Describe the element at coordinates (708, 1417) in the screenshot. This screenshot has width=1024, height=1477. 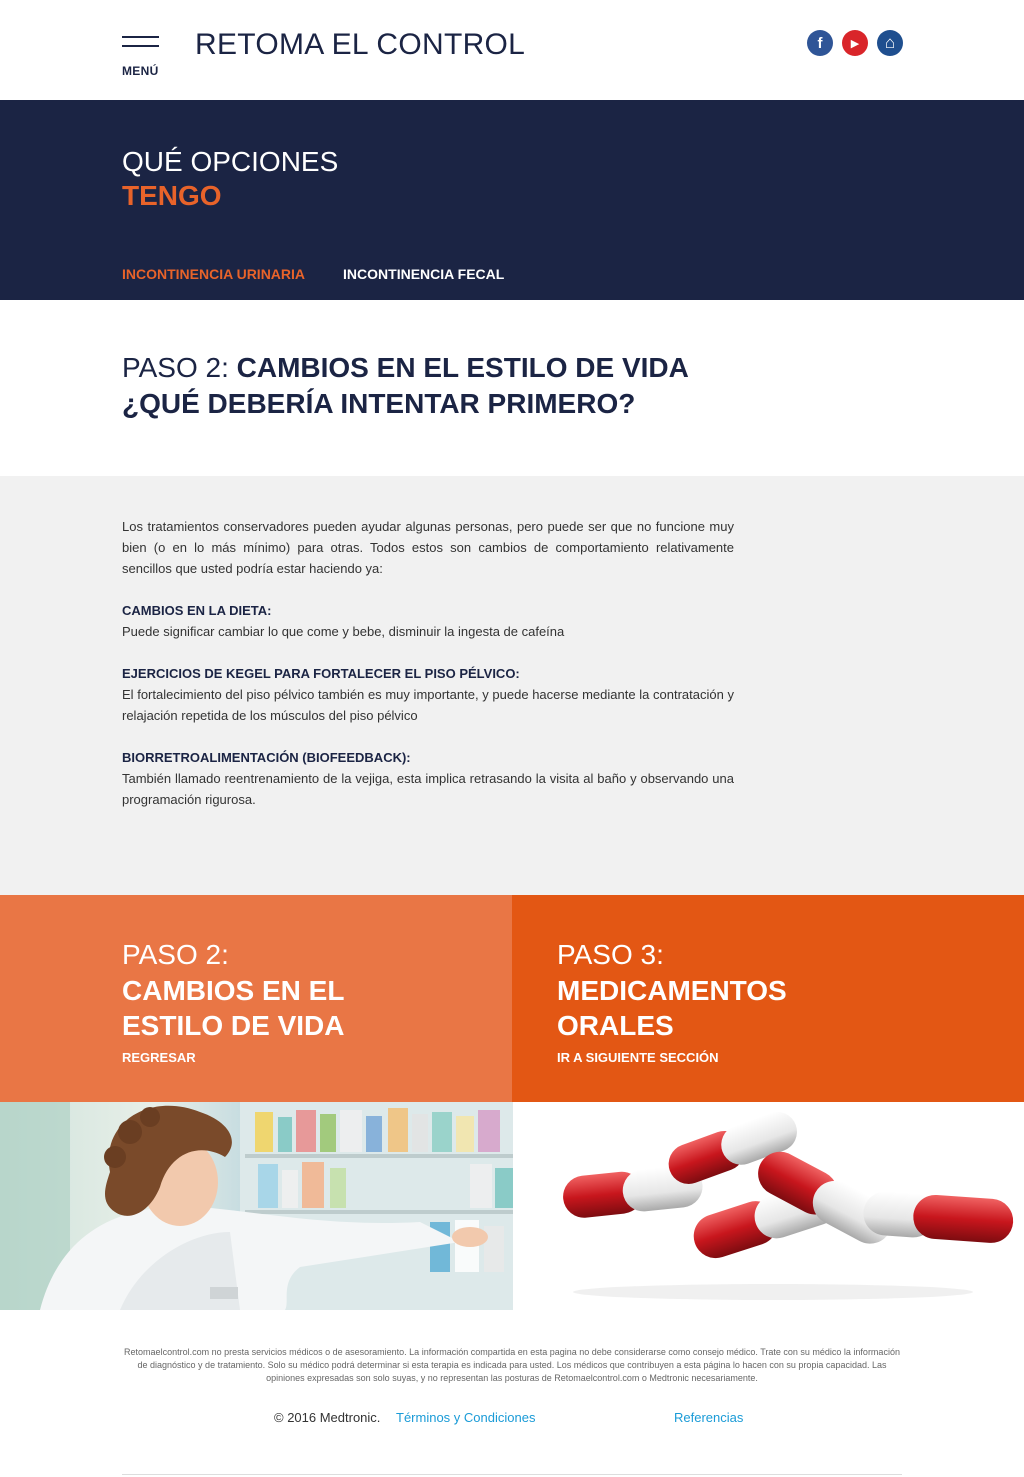
I see `references-link: Referencias` at that location.